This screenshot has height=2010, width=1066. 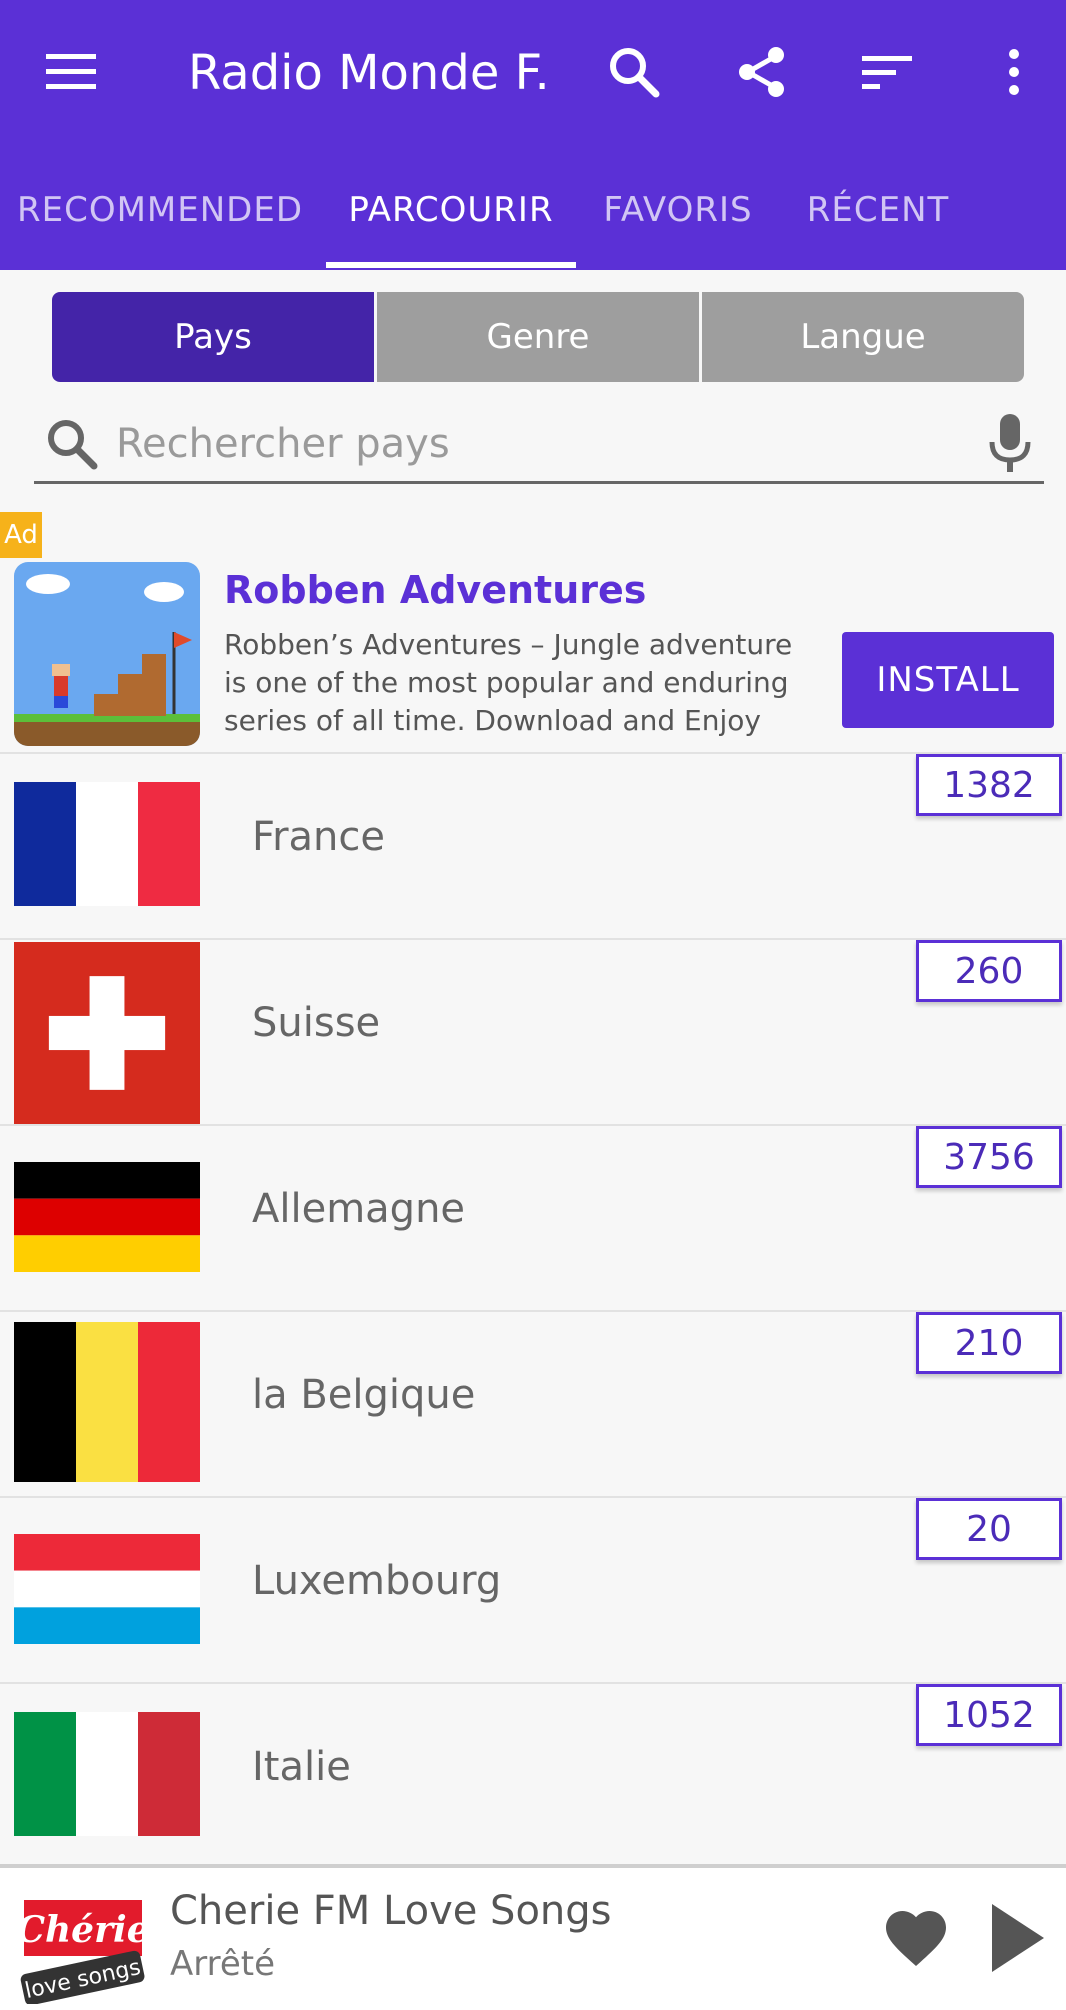 I want to click on luxembourg-flag-icon, so click(x=107, y=1589).